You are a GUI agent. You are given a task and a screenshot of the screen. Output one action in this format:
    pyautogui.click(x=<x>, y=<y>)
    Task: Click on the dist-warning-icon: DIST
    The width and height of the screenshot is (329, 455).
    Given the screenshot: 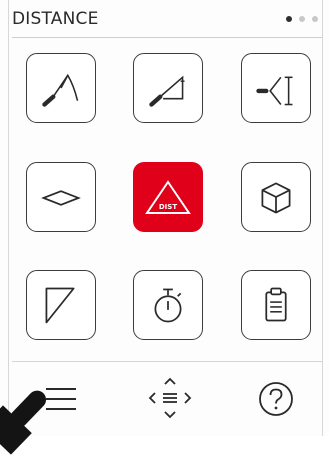 What is the action you would take?
    pyautogui.click(x=168, y=197)
    